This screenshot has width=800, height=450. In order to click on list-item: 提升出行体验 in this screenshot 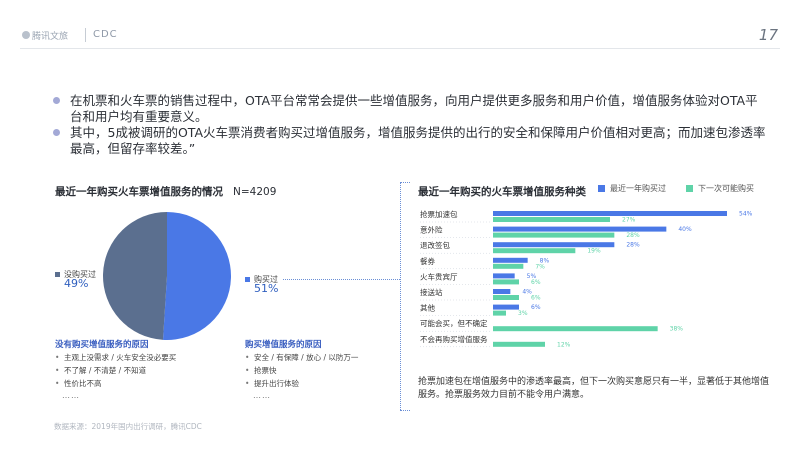, I will do `click(301, 383)`.